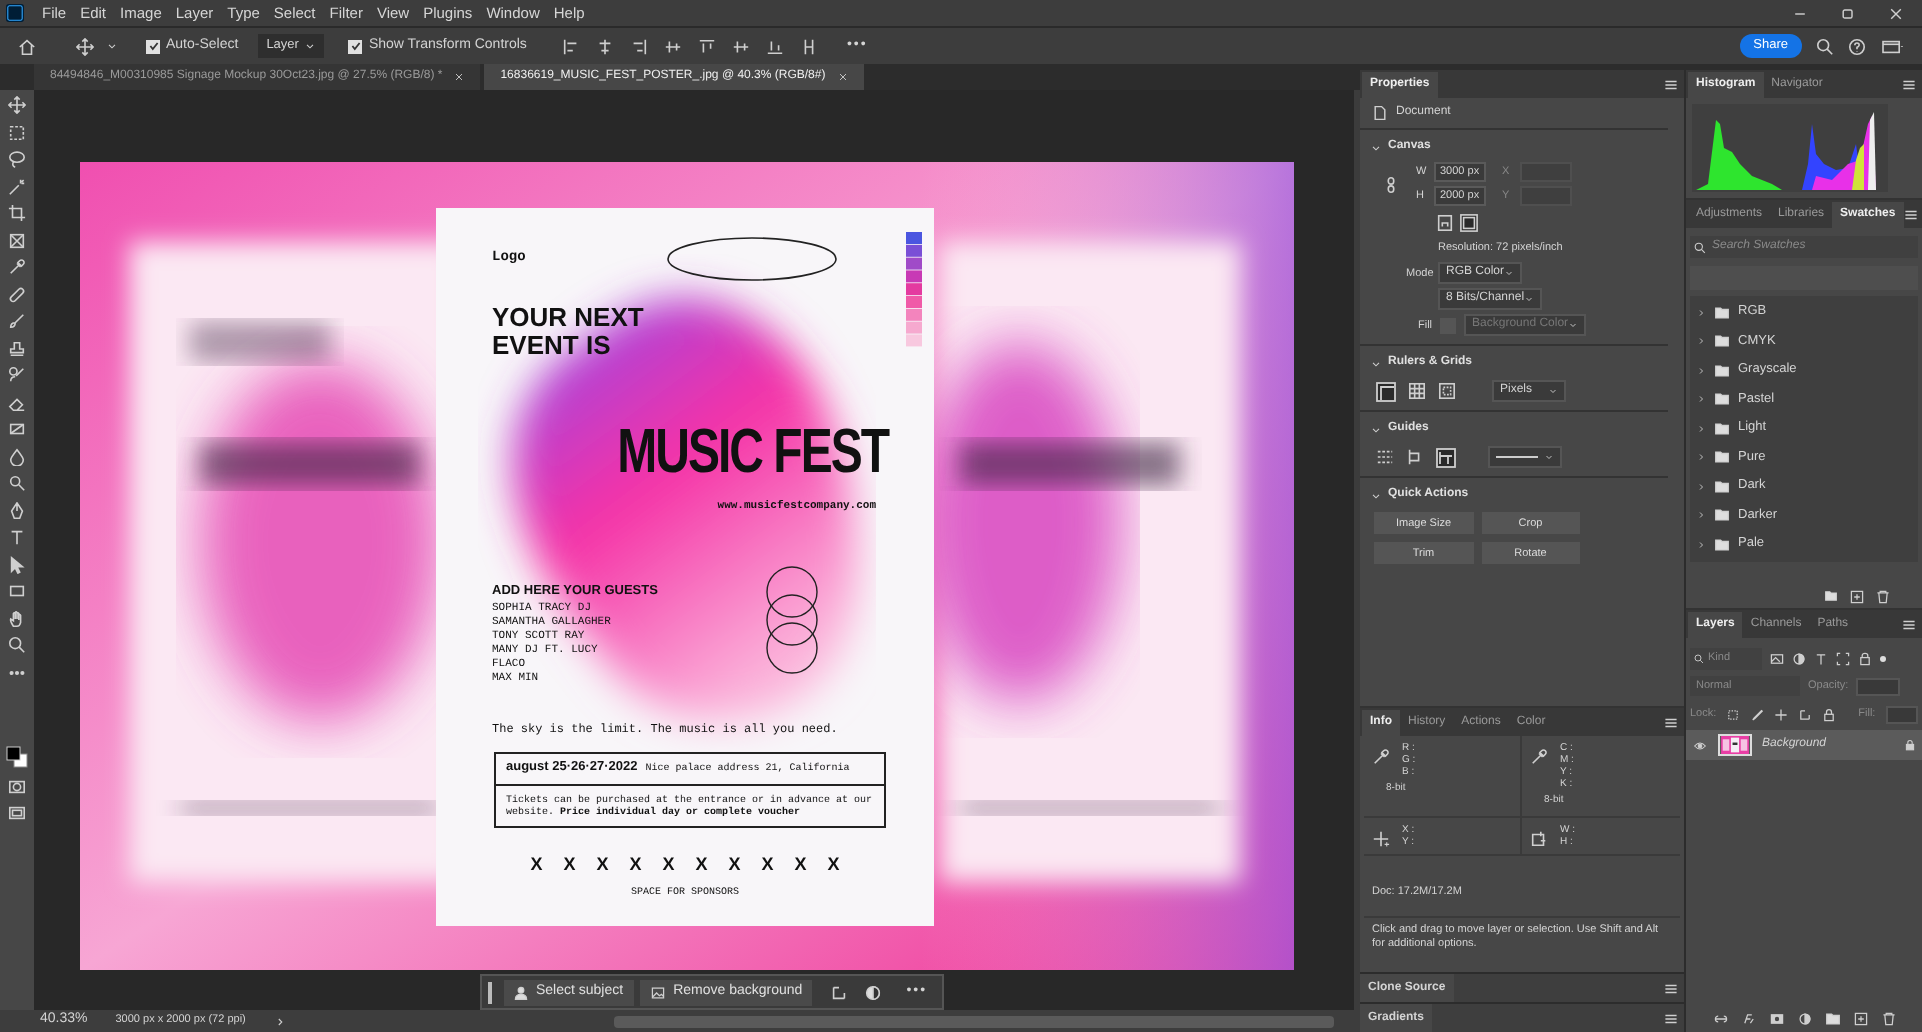 Image resolution: width=1922 pixels, height=1032 pixels. Describe the element at coordinates (1748, 1019) in the screenshot. I see `fx-icon` at that location.